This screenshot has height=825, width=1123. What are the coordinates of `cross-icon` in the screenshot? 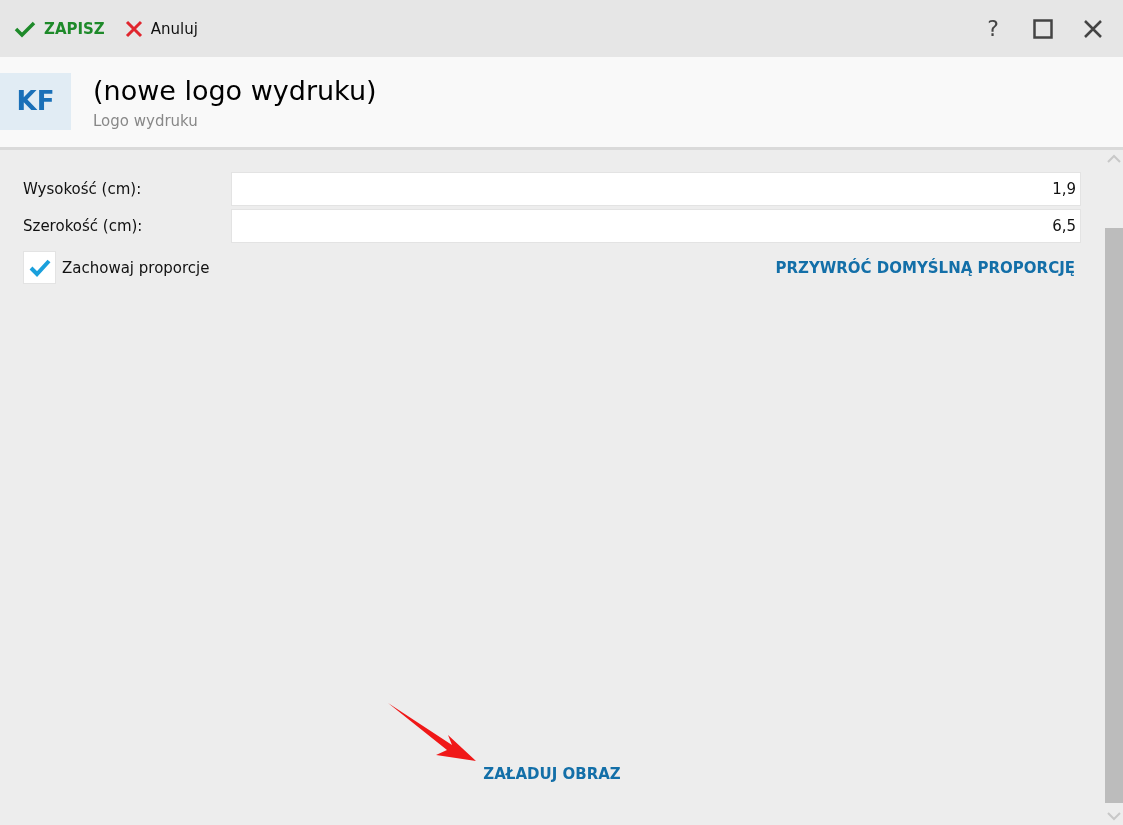 It's located at (133, 28).